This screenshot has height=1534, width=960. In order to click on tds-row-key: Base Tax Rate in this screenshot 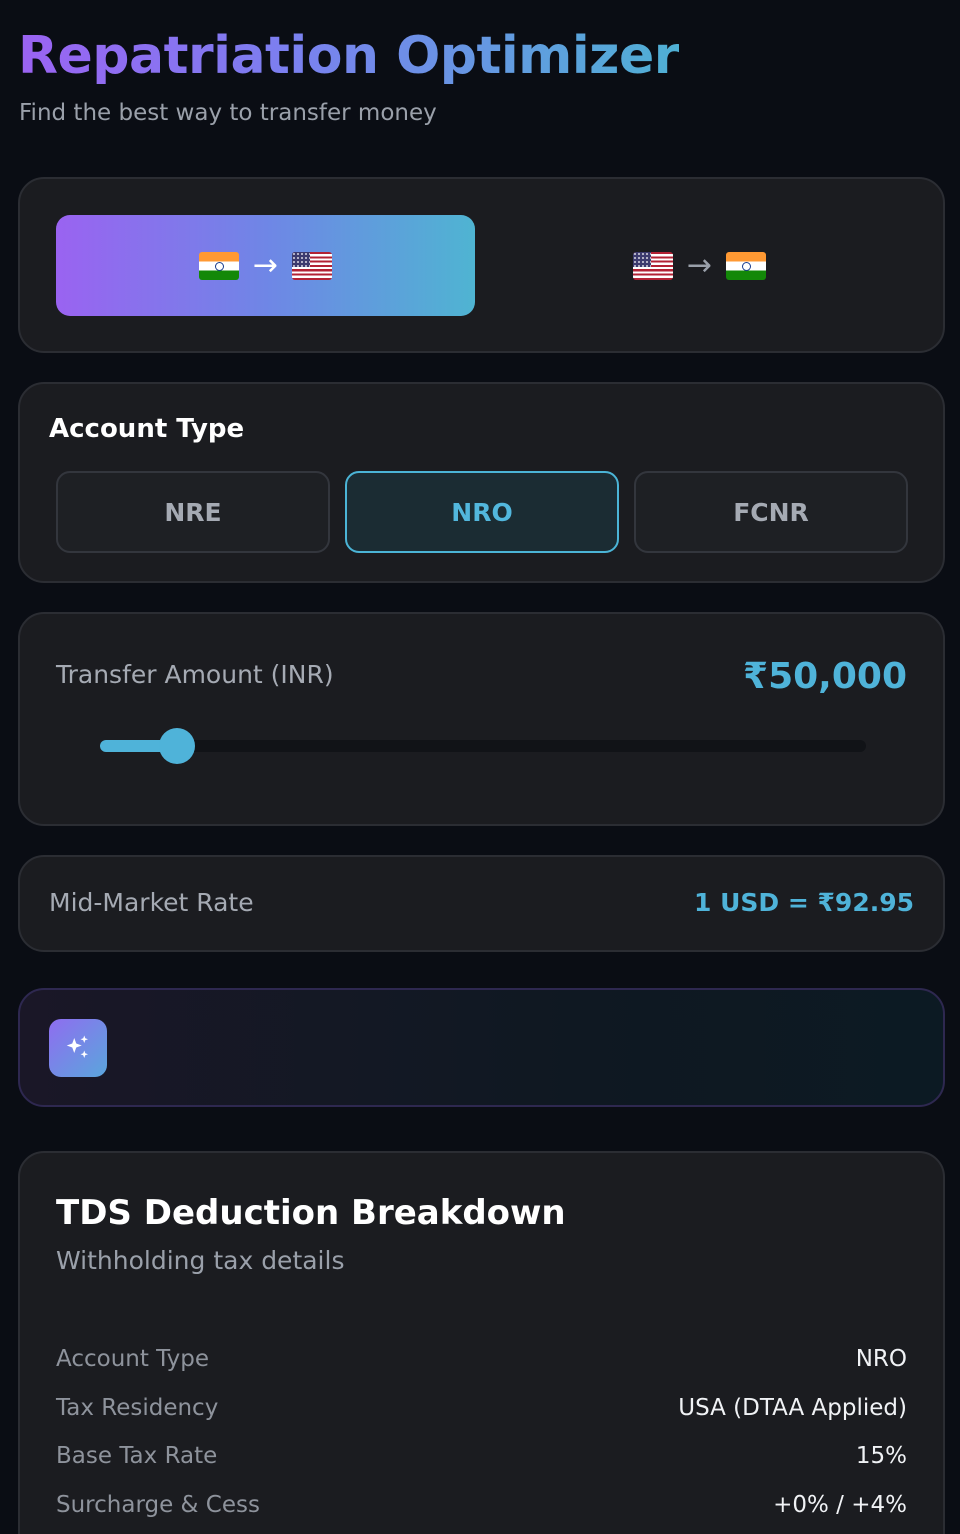, I will do `click(137, 1456)`.